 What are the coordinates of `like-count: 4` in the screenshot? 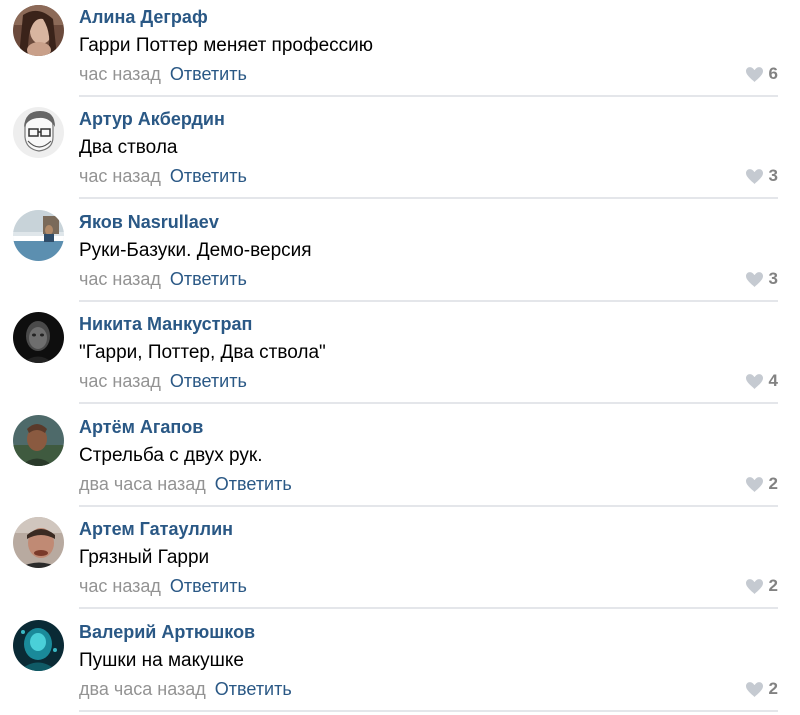 It's located at (773, 380).